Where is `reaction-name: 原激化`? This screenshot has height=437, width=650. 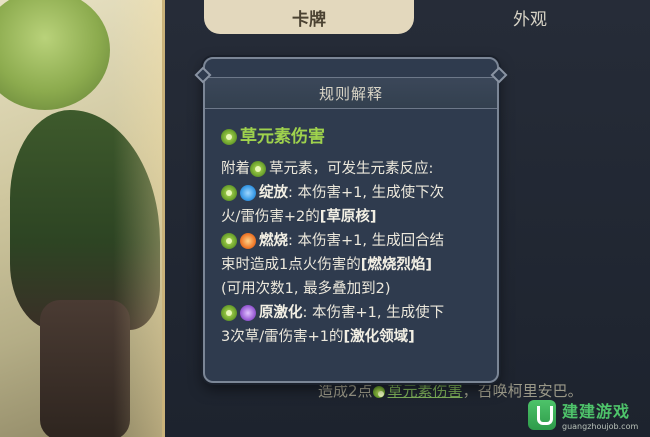 reaction-name: 原激化 is located at coordinates (281, 313).